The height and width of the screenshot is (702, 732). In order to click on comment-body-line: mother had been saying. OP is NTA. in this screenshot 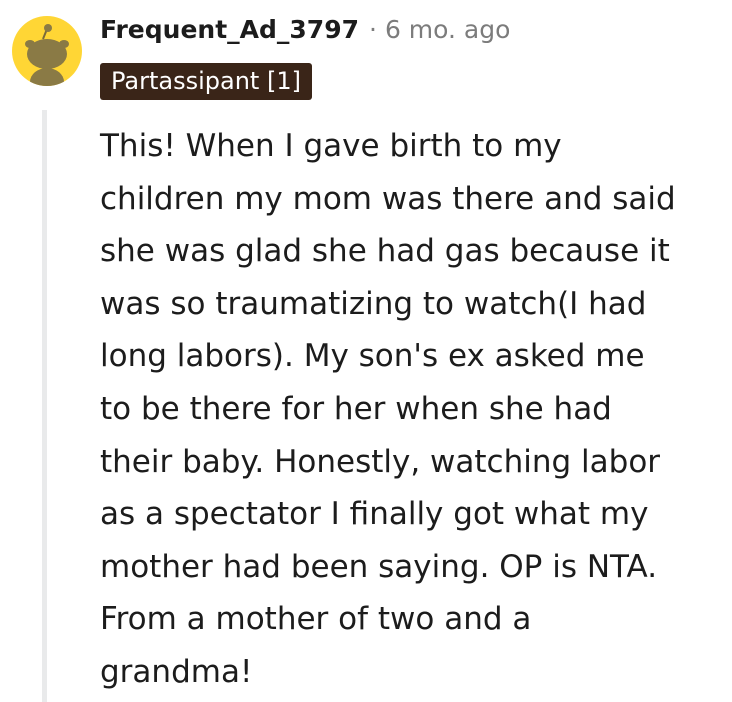, I will do `click(379, 566)`.